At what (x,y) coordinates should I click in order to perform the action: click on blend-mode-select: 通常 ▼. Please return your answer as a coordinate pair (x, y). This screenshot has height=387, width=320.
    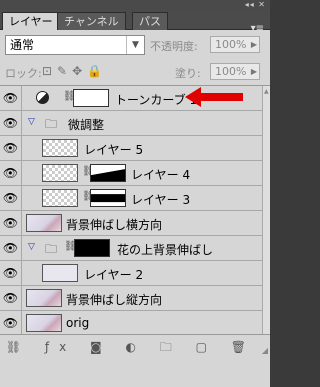
    Looking at the image, I should click on (75, 45).